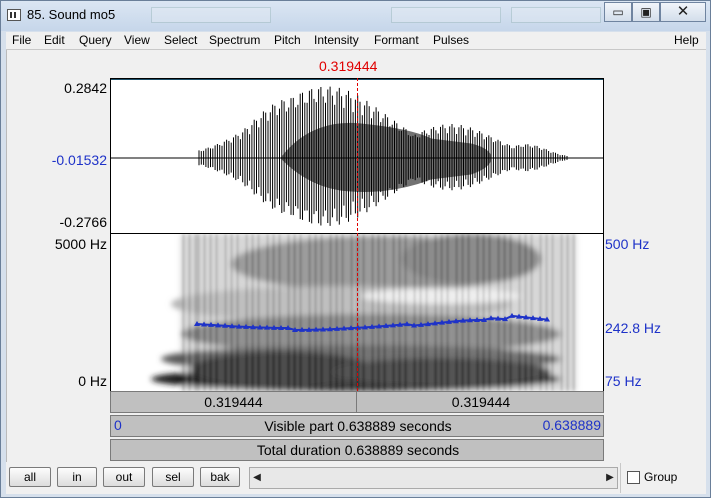  Describe the element at coordinates (21, 40) in the screenshot. I see `menu-file: File` at that location.